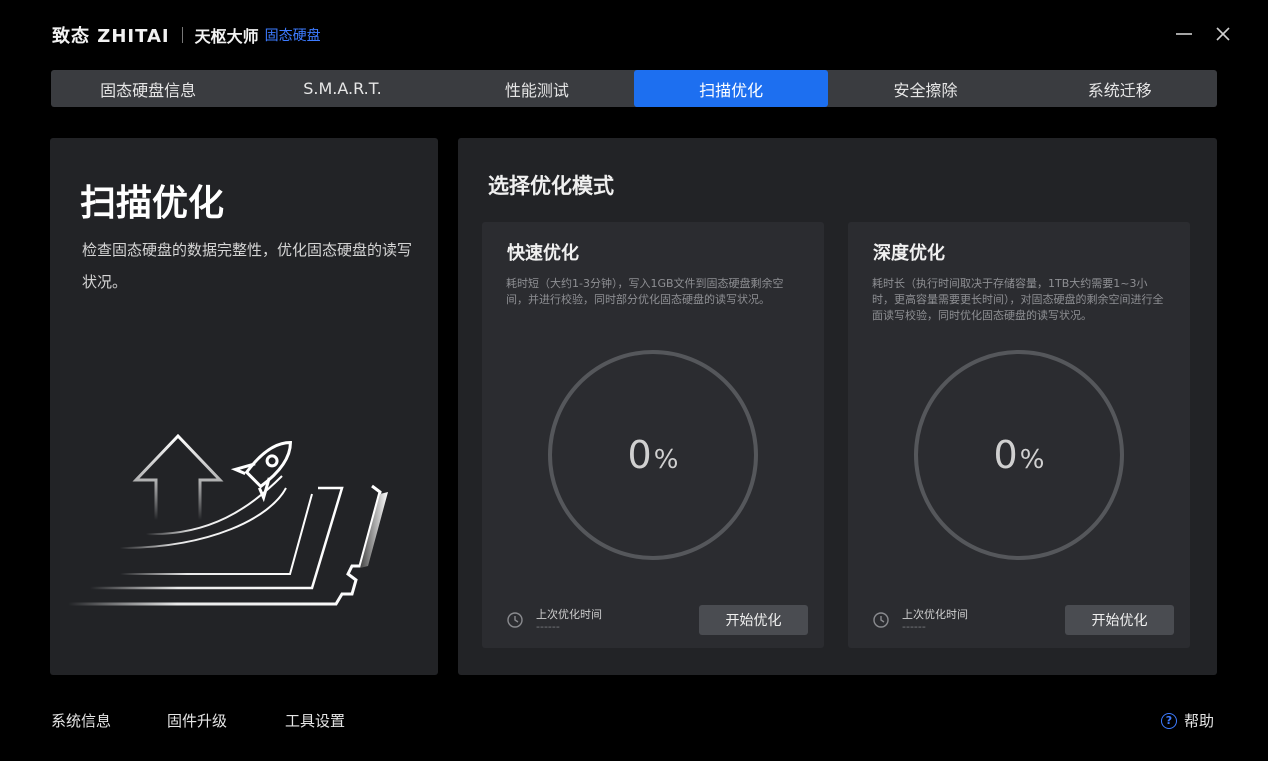 This screenshot has width=1268, height=761. I want to click on tab-secure-erase: 安全擦除, so click(925, 88).